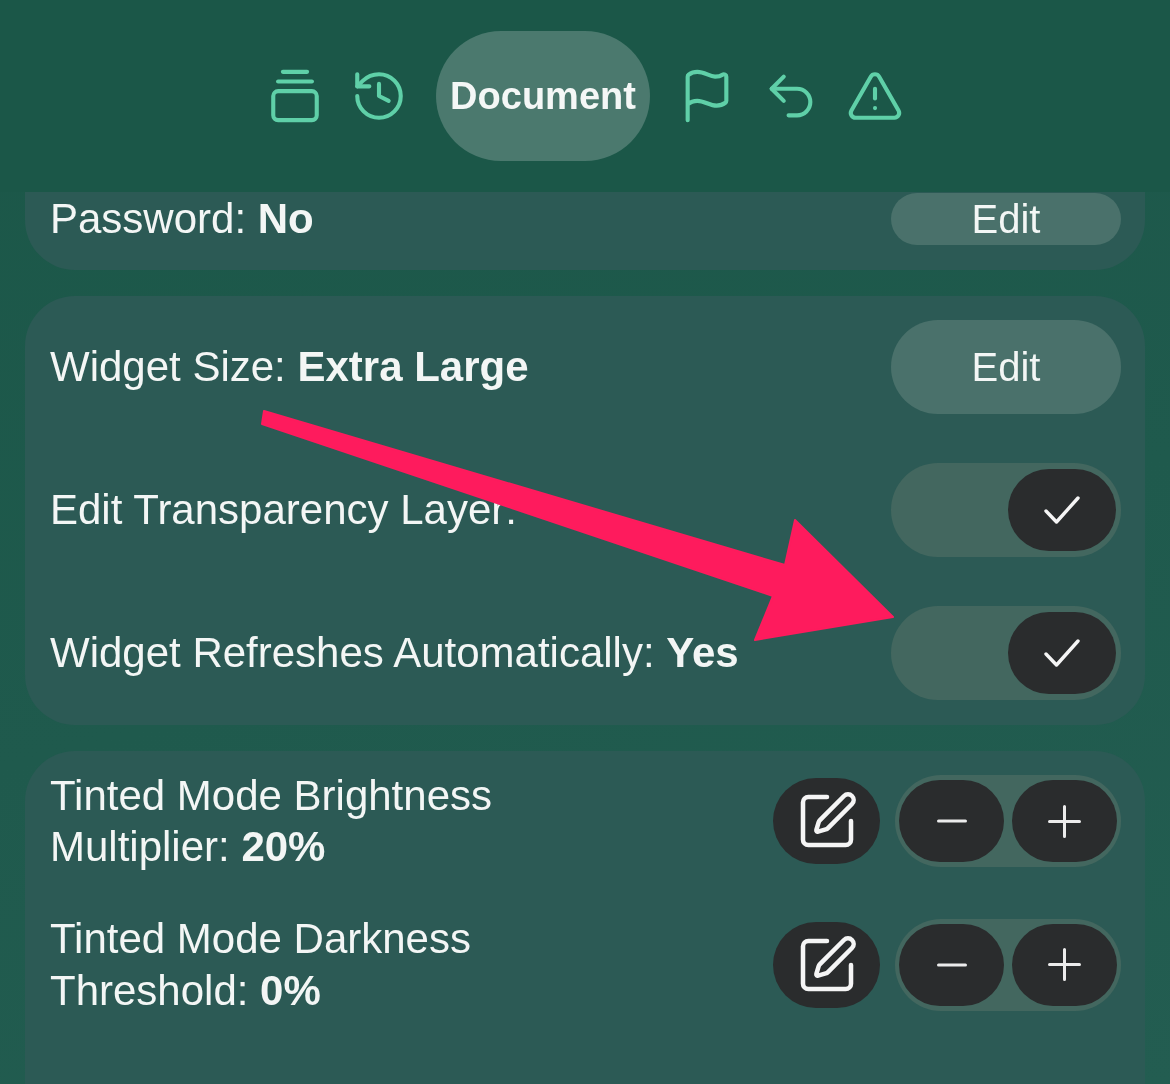 This screenshot has height=1084, width=1170. What do you see at coordinates (543, 96) in the screenshot?
I see `toolbar-tab: Document` at bounding box center [543, 96].